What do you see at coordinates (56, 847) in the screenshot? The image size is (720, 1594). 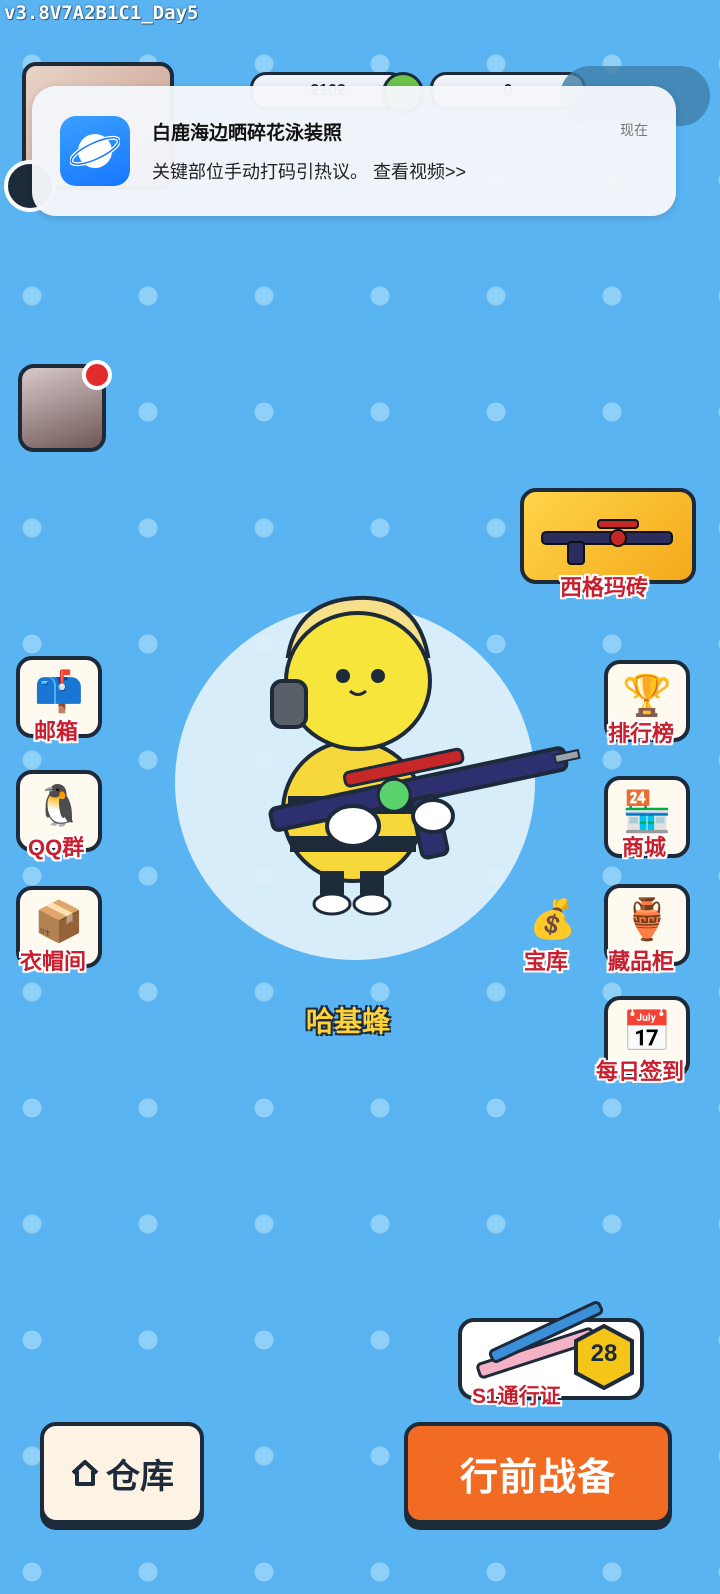 I see `qq-group-label: QQ群` at bounding box center [56, 847].